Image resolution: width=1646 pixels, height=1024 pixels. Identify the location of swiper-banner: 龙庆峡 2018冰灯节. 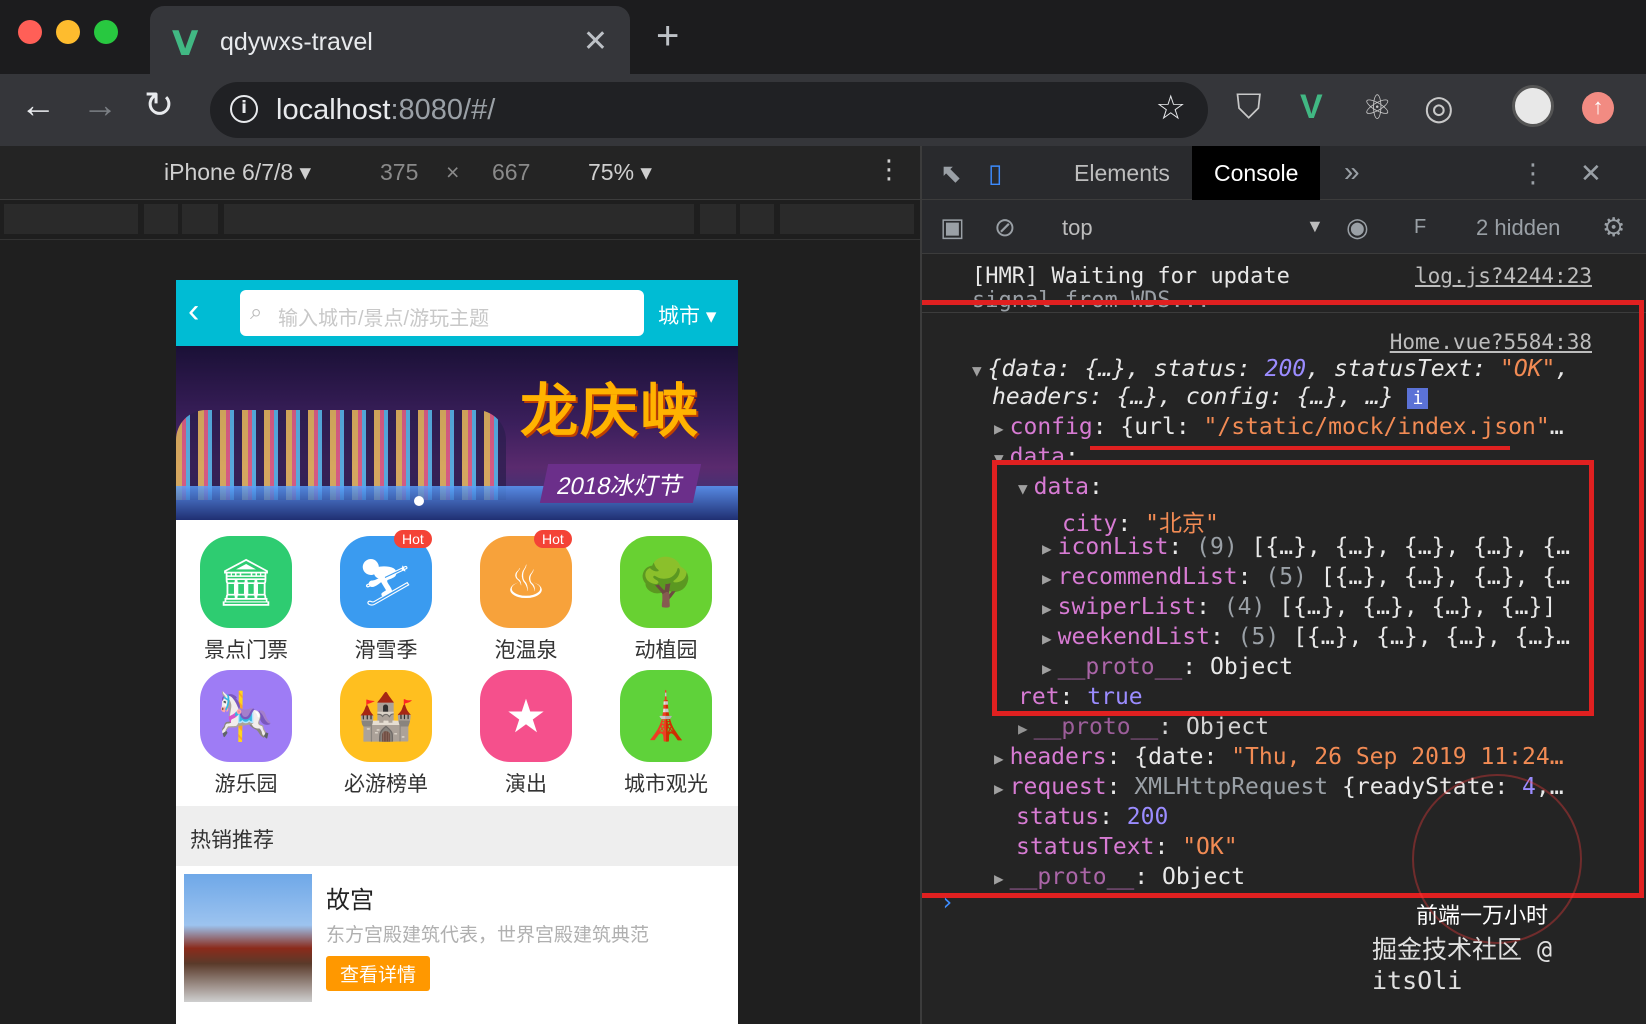
(457, 433).